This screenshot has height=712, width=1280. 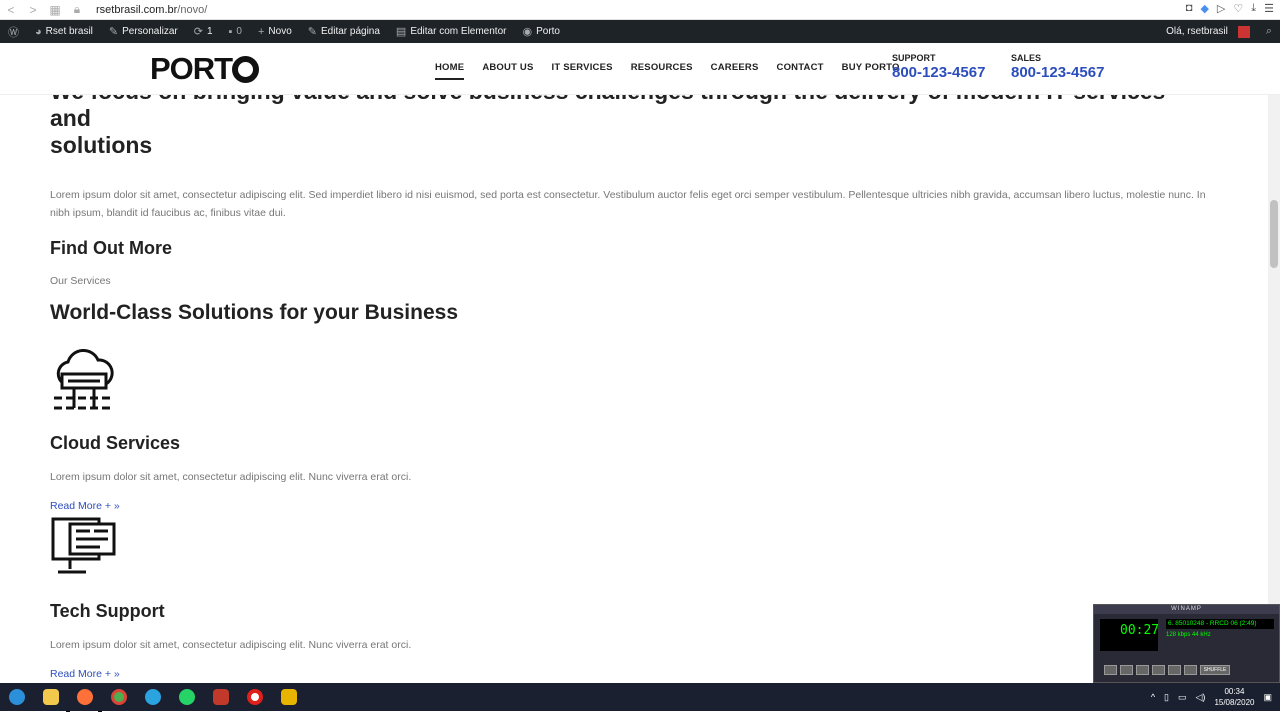 I want to click on page-scrollbar, so click(x=1274, y=389).